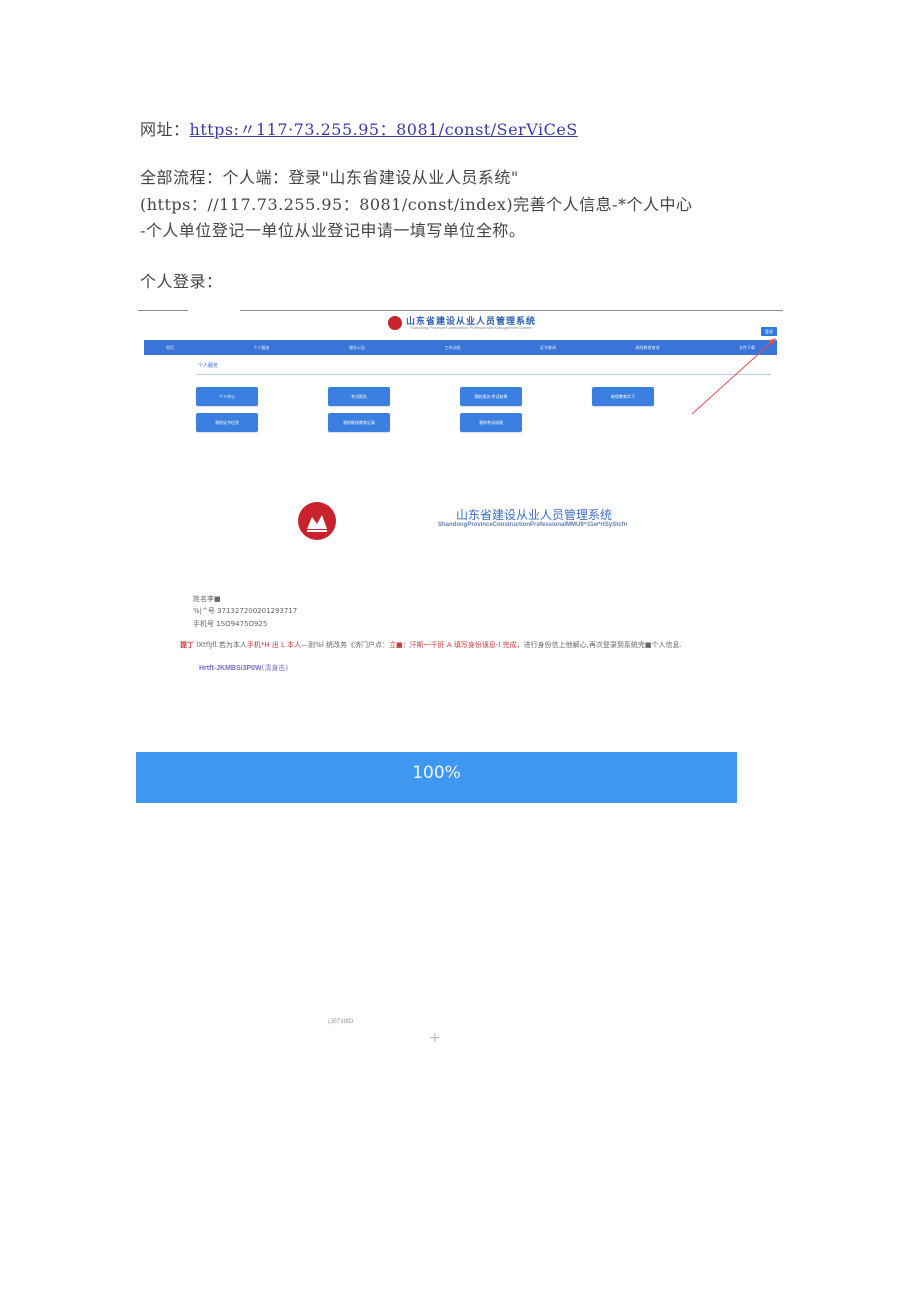 The width and height of the screenshot is (920, 1302). What do you see at coordinates (262, 348) in the screenshot?
I see `nav-item-personal: 个人服务` at bounding box center [262, 348].